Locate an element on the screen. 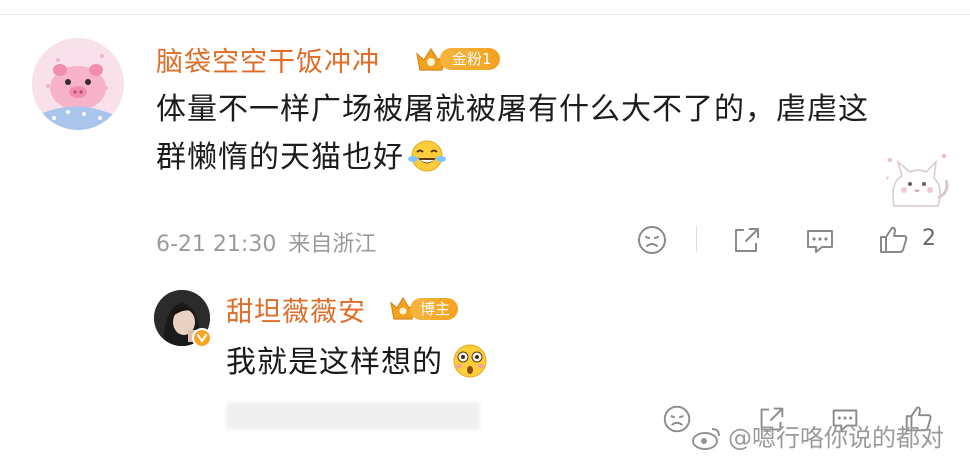 The height and width of the screenshot is (458, 970). comment-username: 脑袋空空干饭冲冲 is located at coordinates (268, 59).